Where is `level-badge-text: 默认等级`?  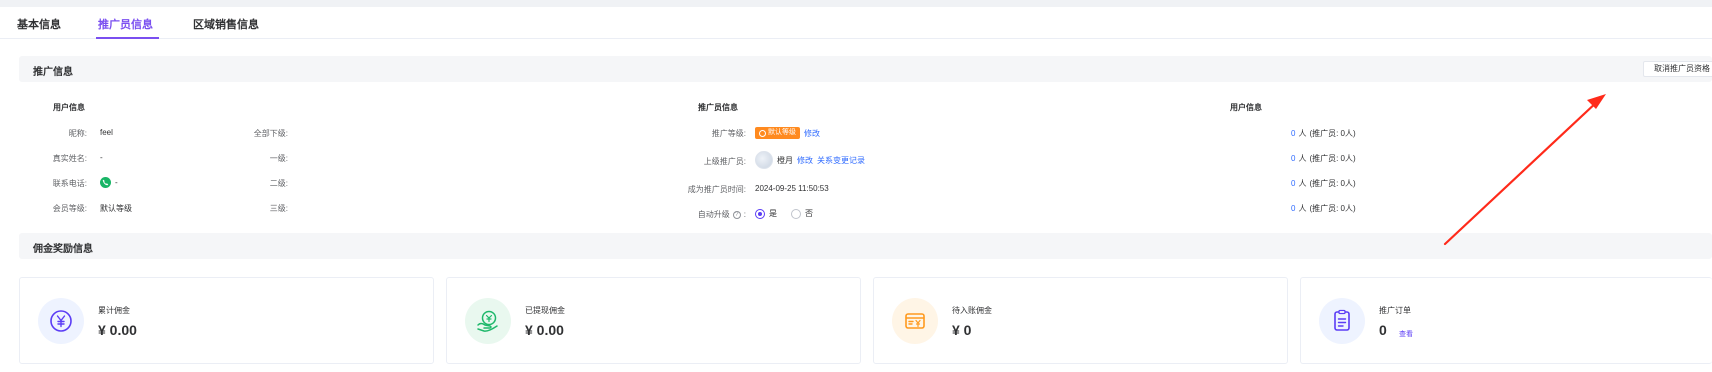
level-badge-text: 默认等级 is located at coordinates (782, 132).